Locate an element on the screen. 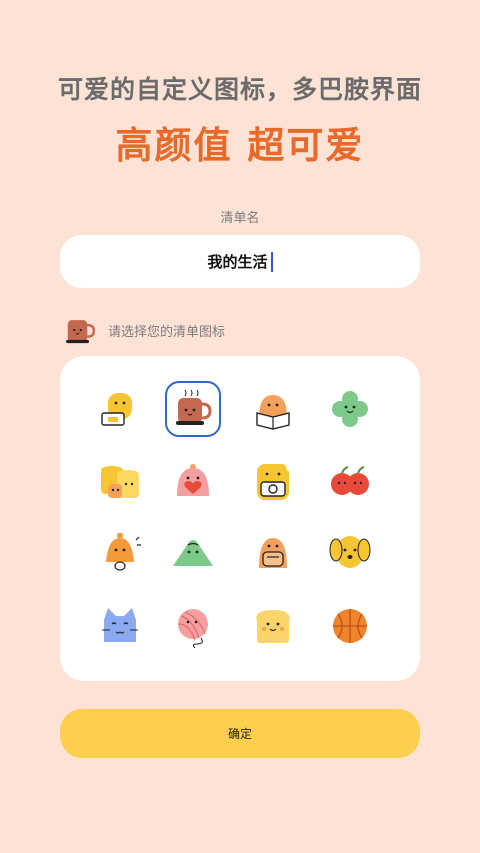  orange-backpack-icon is located at coordinates (273, 553).